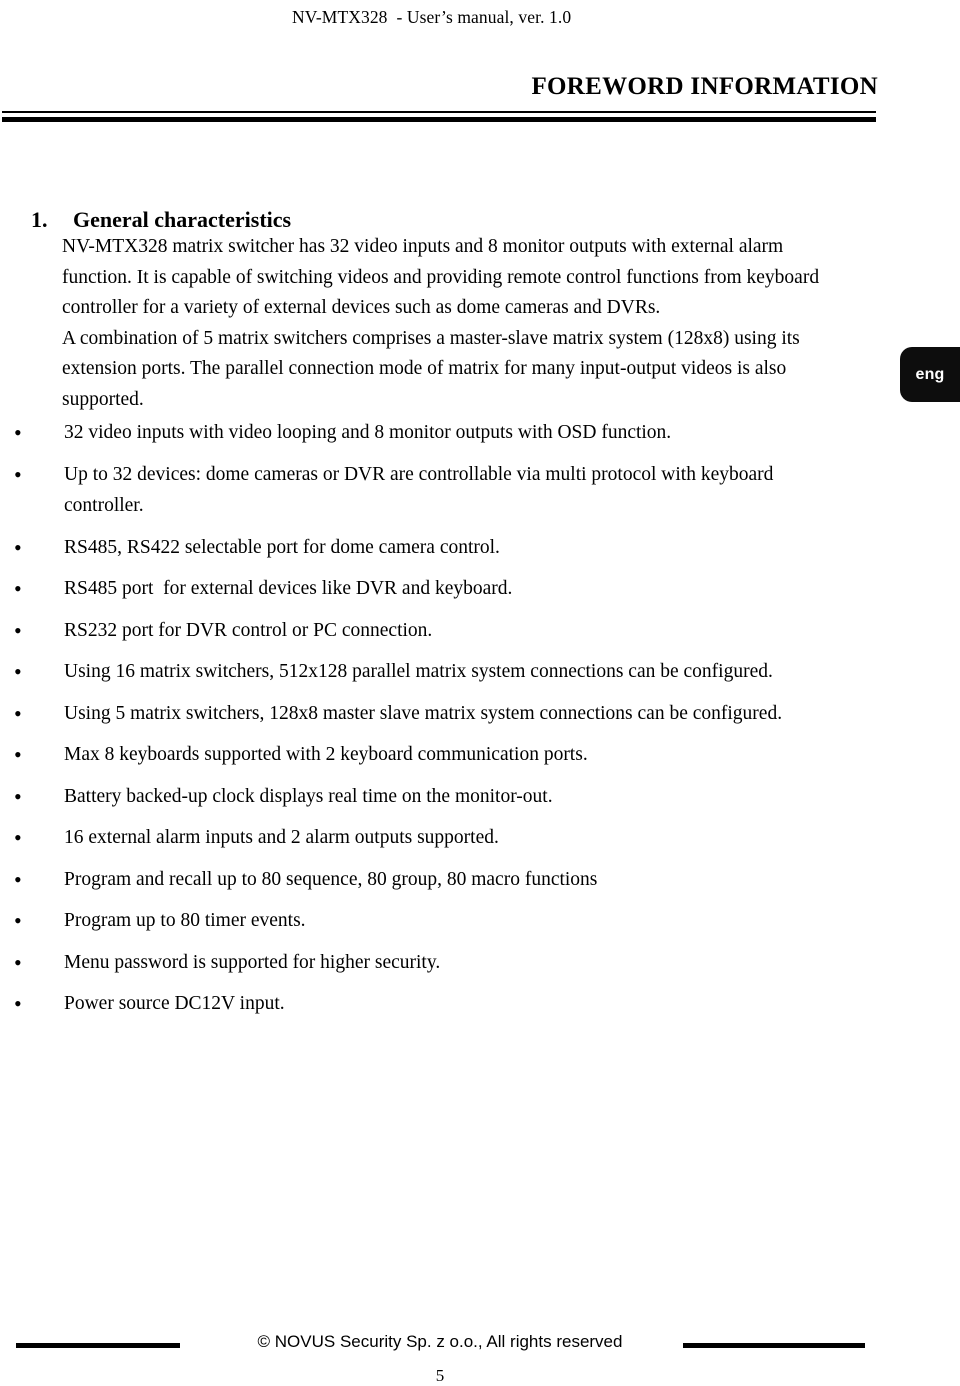 The height and width of the screenshot is (1386, 960). I want to click on list-item: • Program up to 80 timer events., so click(450, 921).